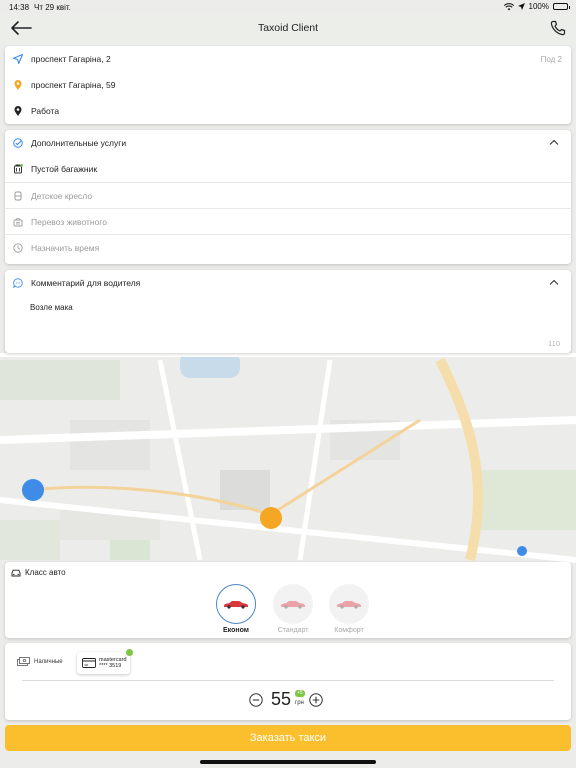 The width and height of the screenshot is (576, 768). What do you see at coordinates (64, 169) in the screenshot?
I see `service-label: Пустой багажник` at bounding box center [64, 169].